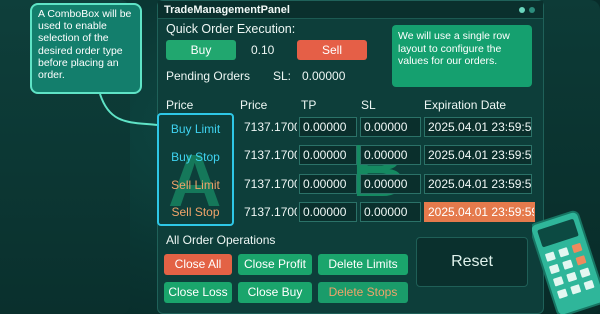  I want to click on order-type-buy-limit: Buy Limit, so click(195, 129).